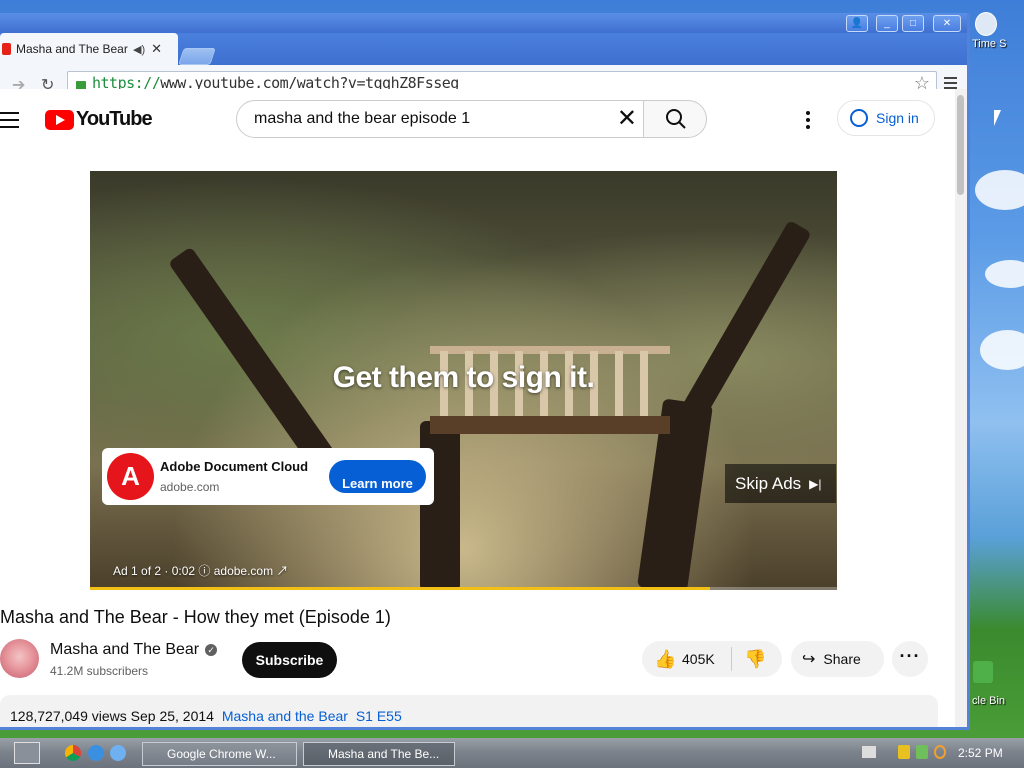 The image size is (1024, 768). I want to click on clear-search-icon: ✕, so click(627, 119).